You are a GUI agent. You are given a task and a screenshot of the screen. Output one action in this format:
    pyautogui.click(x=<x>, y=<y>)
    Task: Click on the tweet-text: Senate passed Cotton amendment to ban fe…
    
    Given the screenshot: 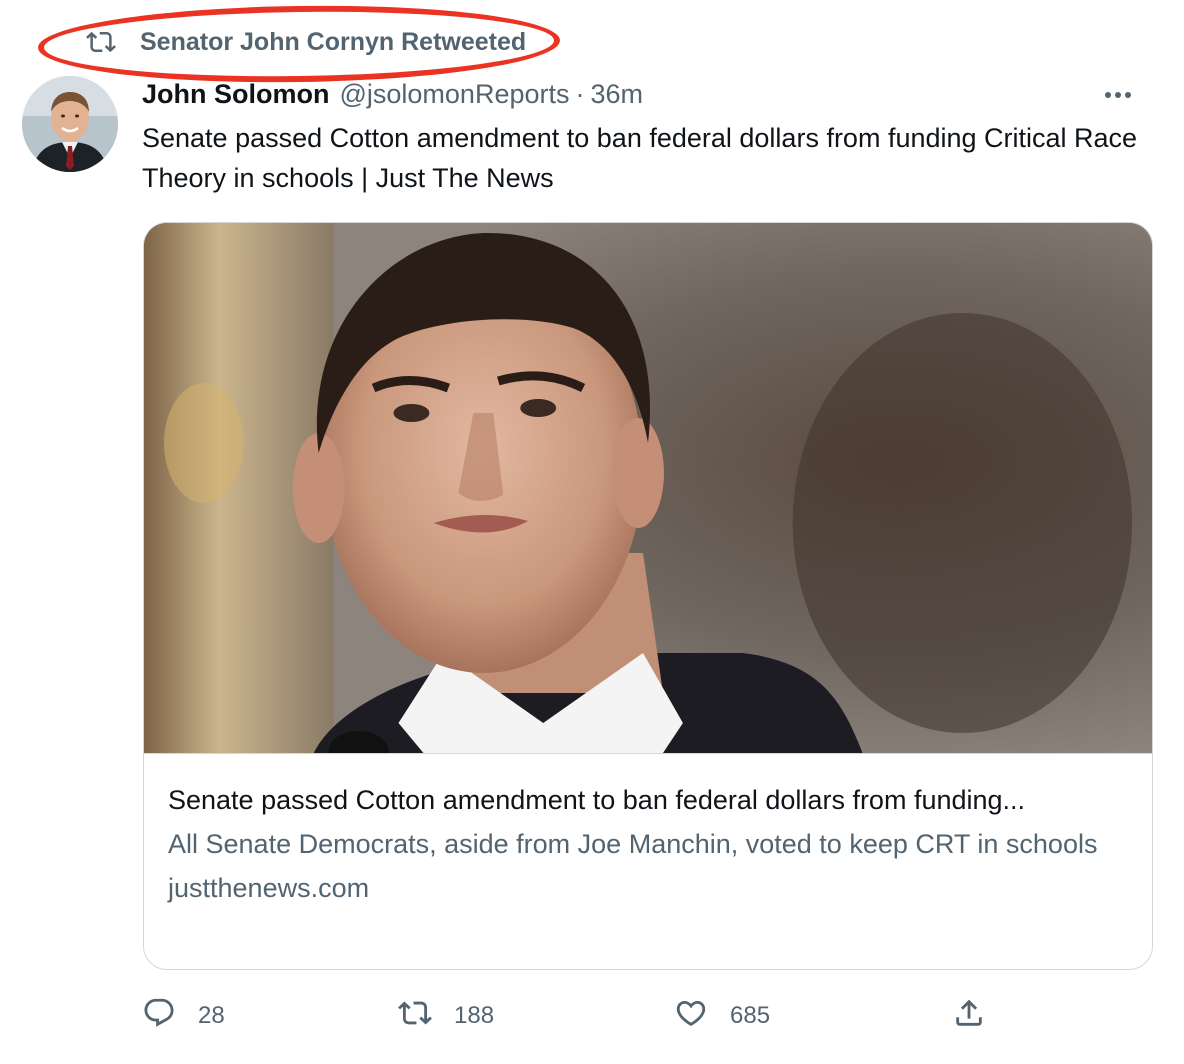 What is the action you would take?
    pyautogui.click(x=640, y=158)
    